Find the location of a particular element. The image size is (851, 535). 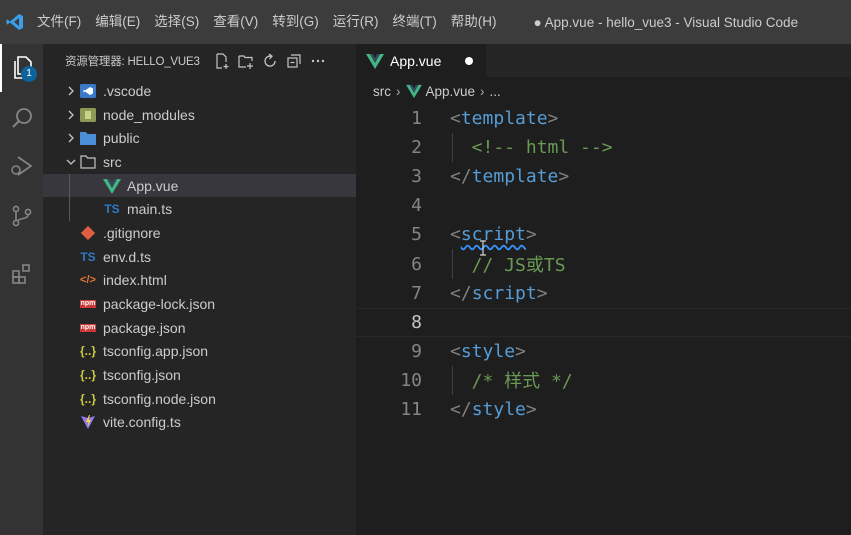

menu-item: 选择(S) is located at coordinates (176, 22).